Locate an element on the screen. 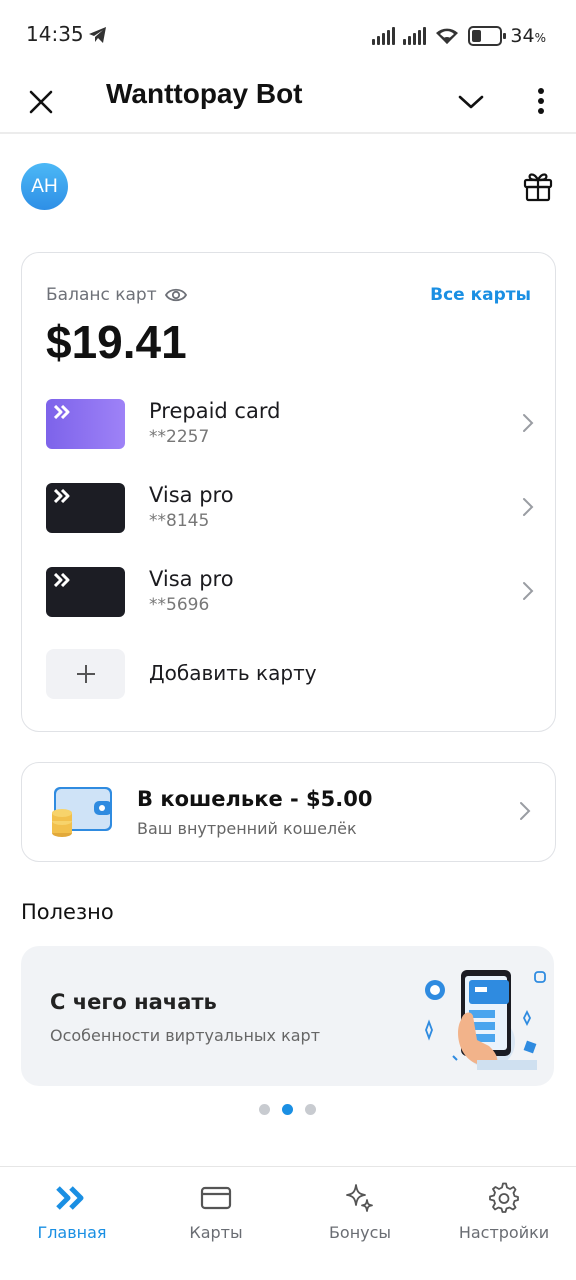 Image resolution: width=576 pixels, height=1280 pixels. wallet-title: В кошельке - $5.00 is located at coordinates (255, 799).